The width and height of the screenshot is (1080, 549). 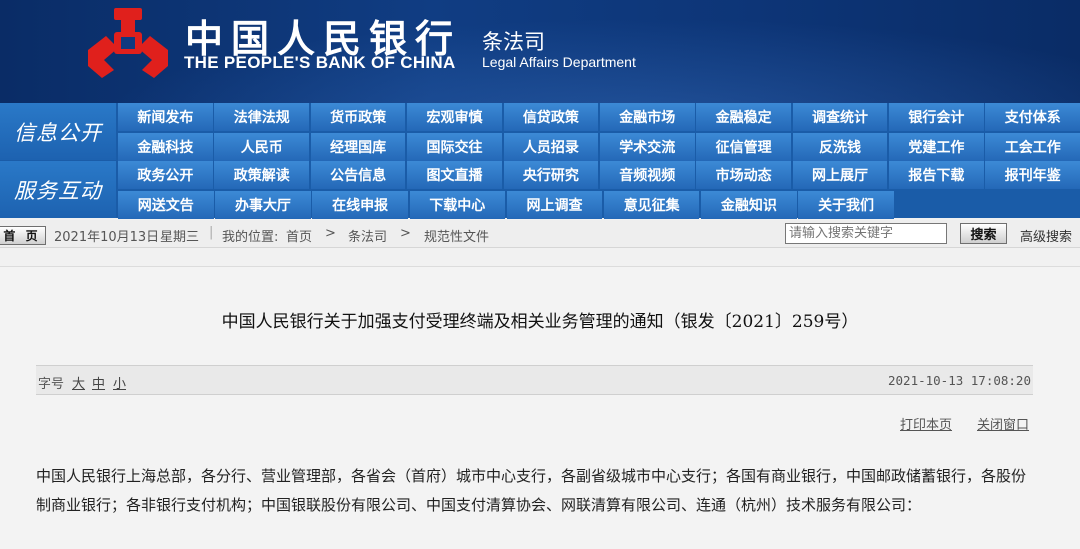 I want to click on nav-item: 反洗钱, so click(x=840, y=147).